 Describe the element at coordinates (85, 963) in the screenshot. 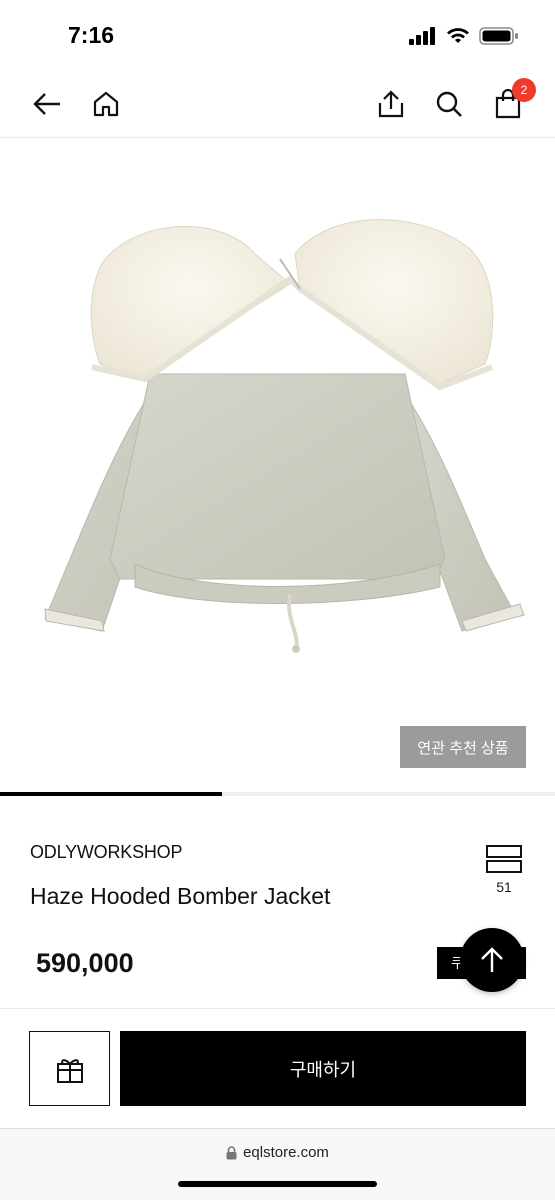

I see `product-price: 590,000` at that location.